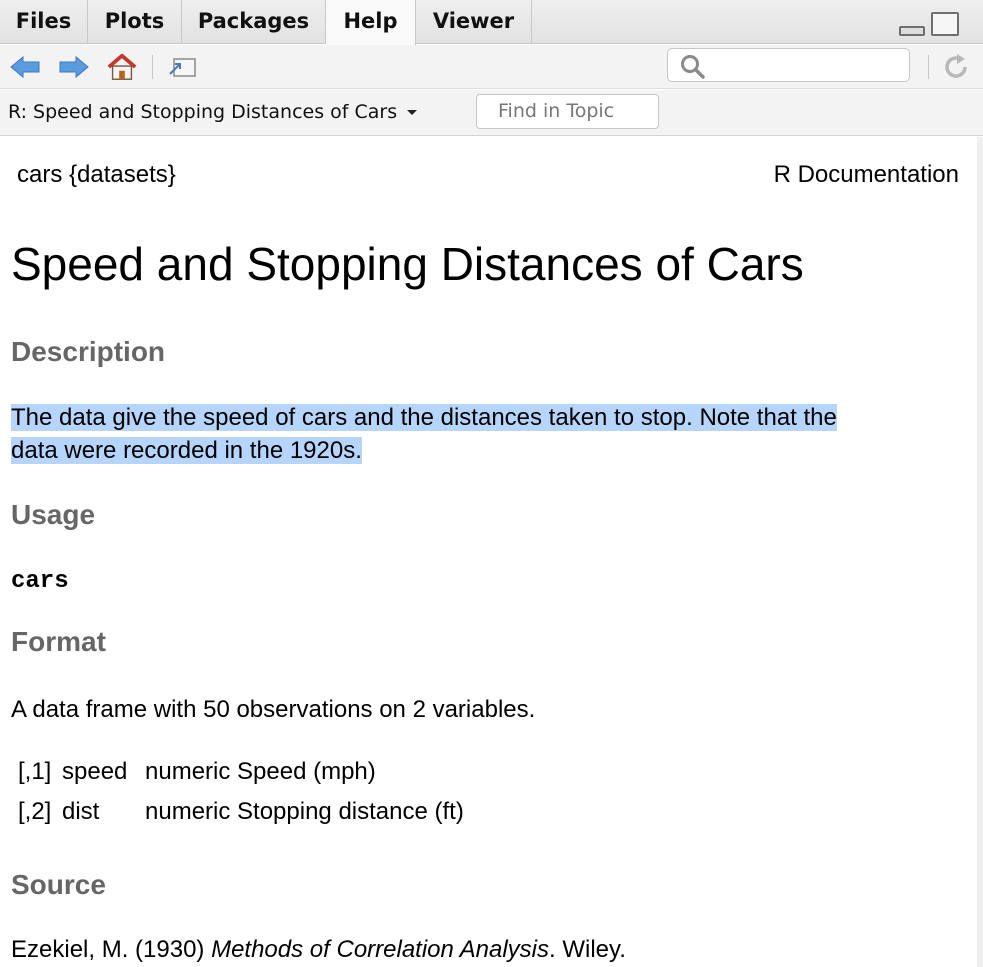  I want to click on home-icon, so click(122, 66).